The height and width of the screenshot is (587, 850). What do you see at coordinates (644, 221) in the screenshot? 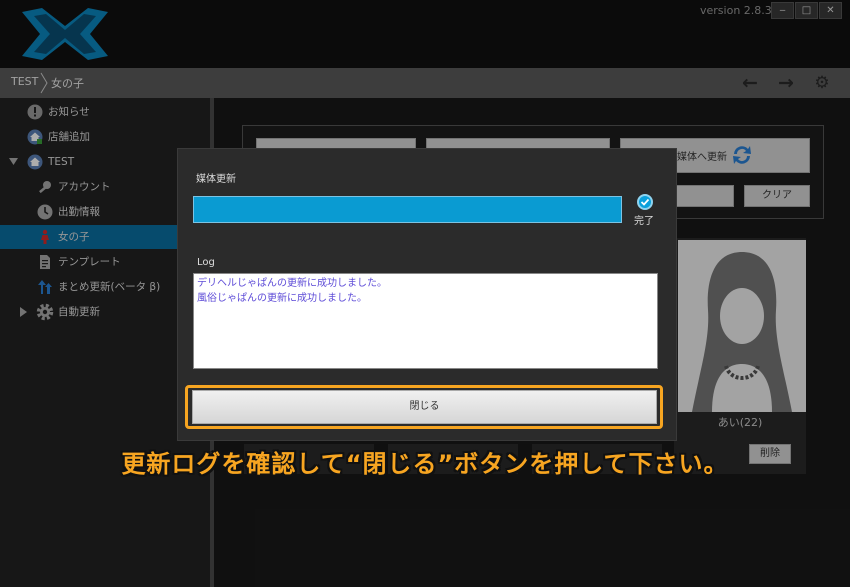
I see `status-complete-label: 完了` at bounding box center [644, 221].